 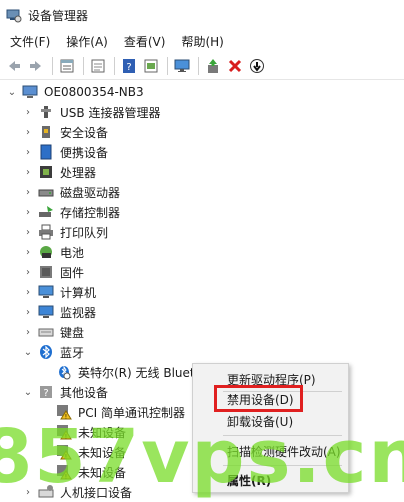 What do you see at coordinates (84, 132) in the screenshot?
I see `tree-item-label: 安全设备` at bounding box center [84, 132].